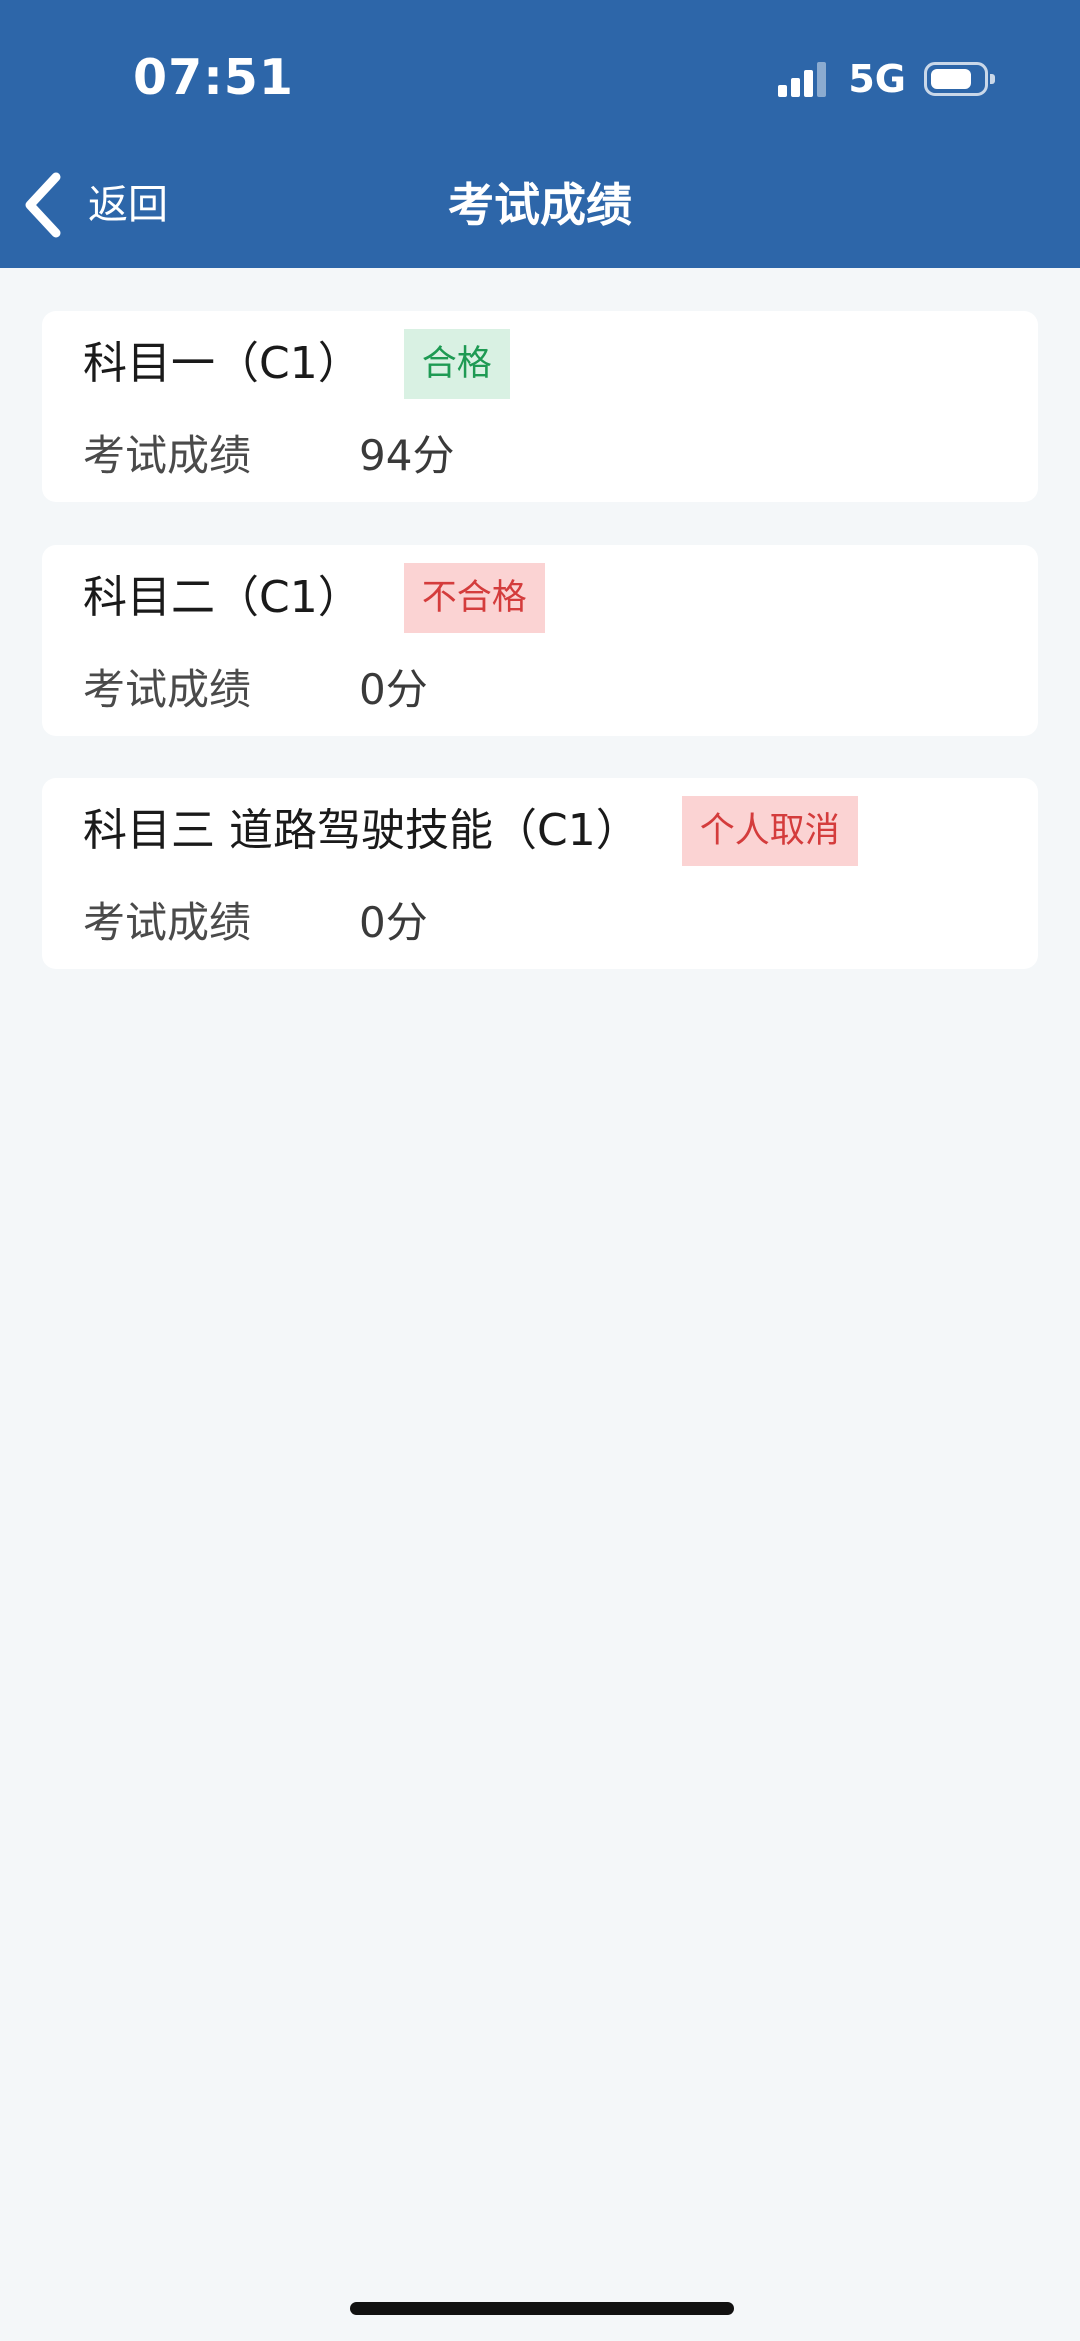  Describe the element at coordinates (802, 79) in the screenshot. I see `signal-icon` at that location.